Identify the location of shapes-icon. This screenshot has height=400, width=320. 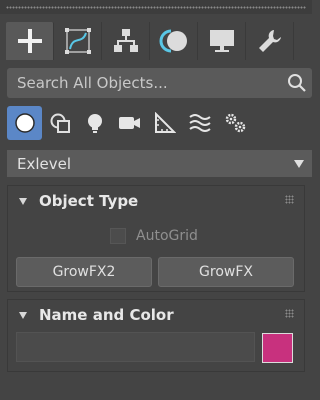
(60, 123).